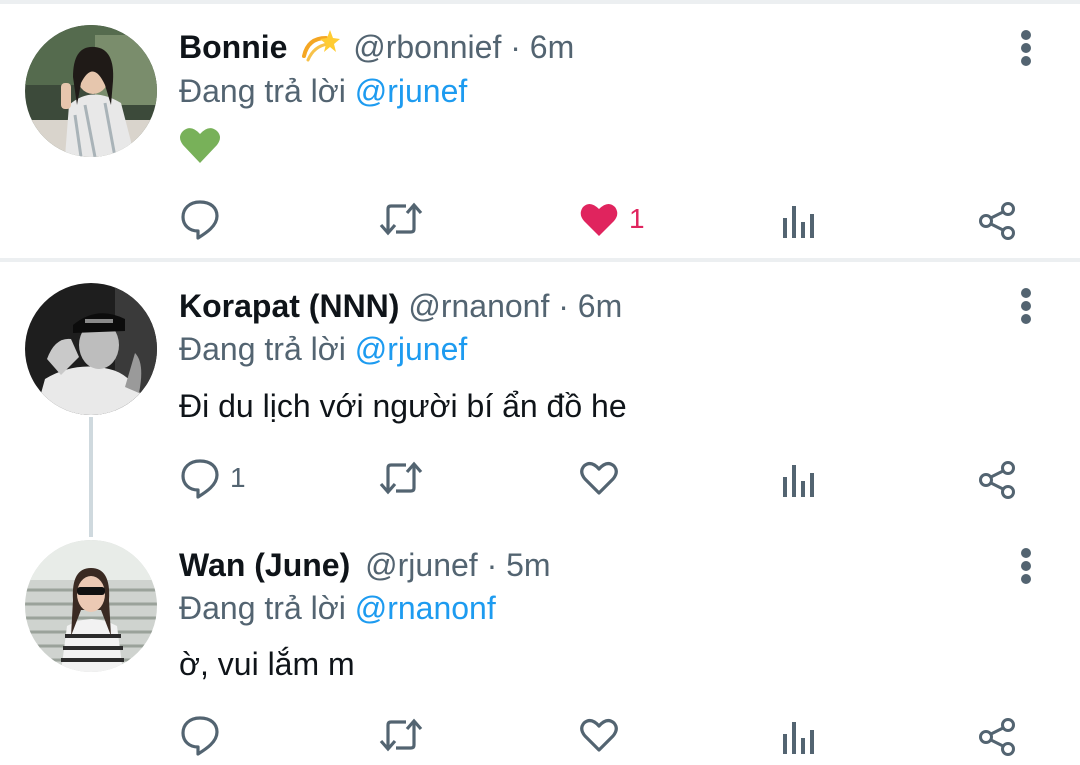 The image size is (1080, 765). Describe the element at coordinates (289, 306) in the screenshot. I see `display-name: Korapat (NNN)` at that location.